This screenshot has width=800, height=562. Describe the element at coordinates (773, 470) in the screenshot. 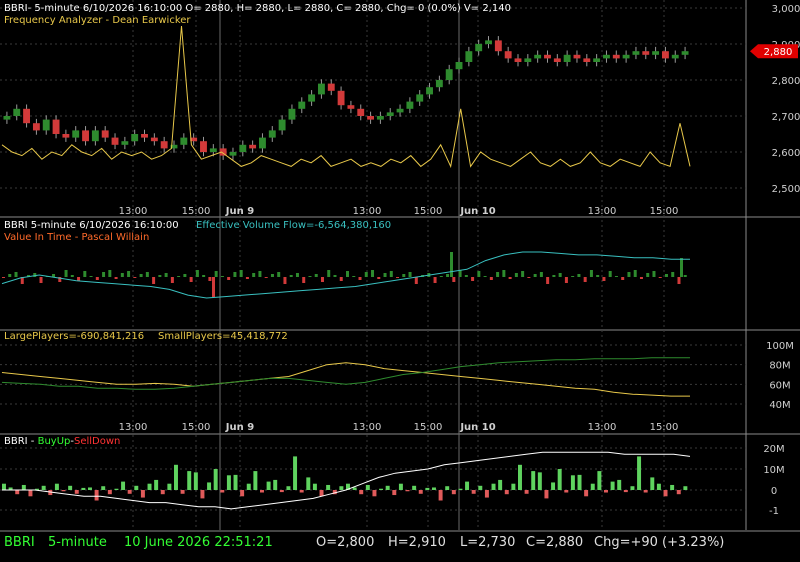

I see `buyup-axis-tick: 10M` at that location.